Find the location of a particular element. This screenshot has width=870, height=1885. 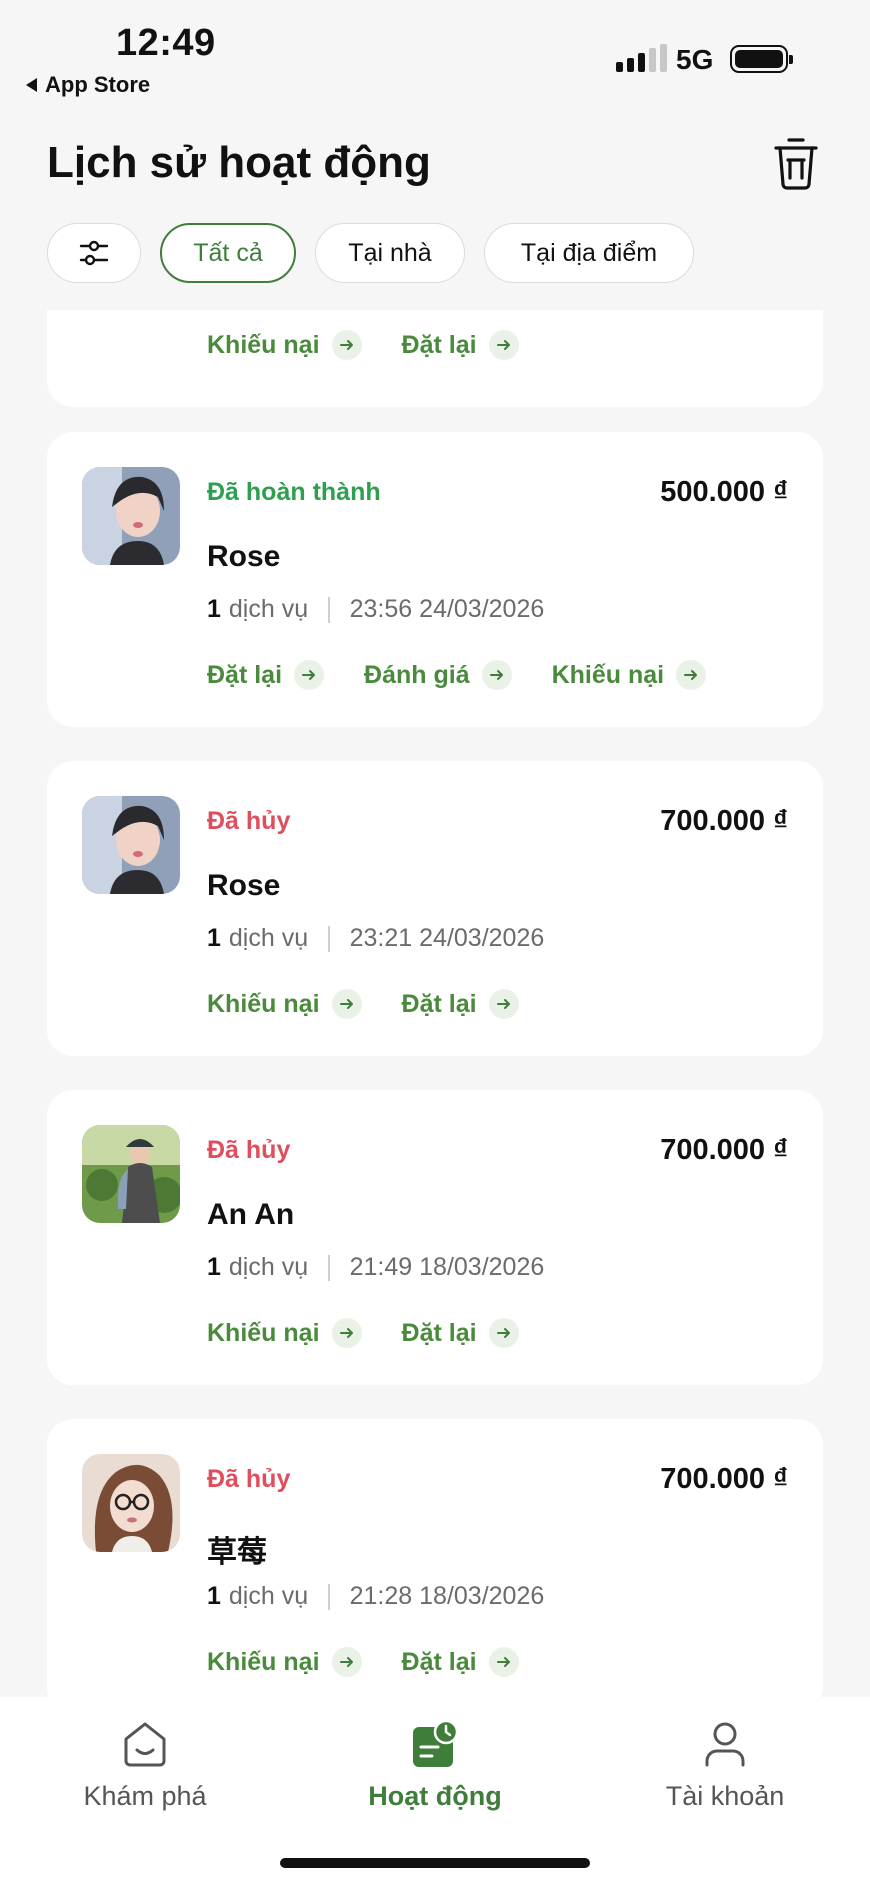

back-arrow-icon is located at coordinates (31, 85).